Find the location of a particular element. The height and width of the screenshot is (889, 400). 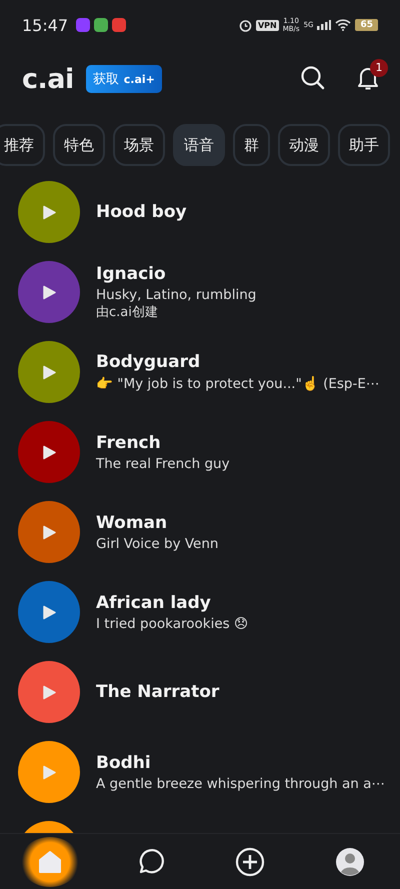

signal-icon is located at coordinates (324, 25).